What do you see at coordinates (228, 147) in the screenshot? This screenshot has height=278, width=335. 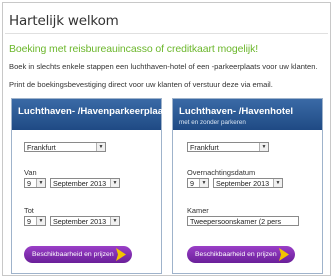 I see `hotel-location-select: Frankfurt ▼` at bounding box center [228, 147].